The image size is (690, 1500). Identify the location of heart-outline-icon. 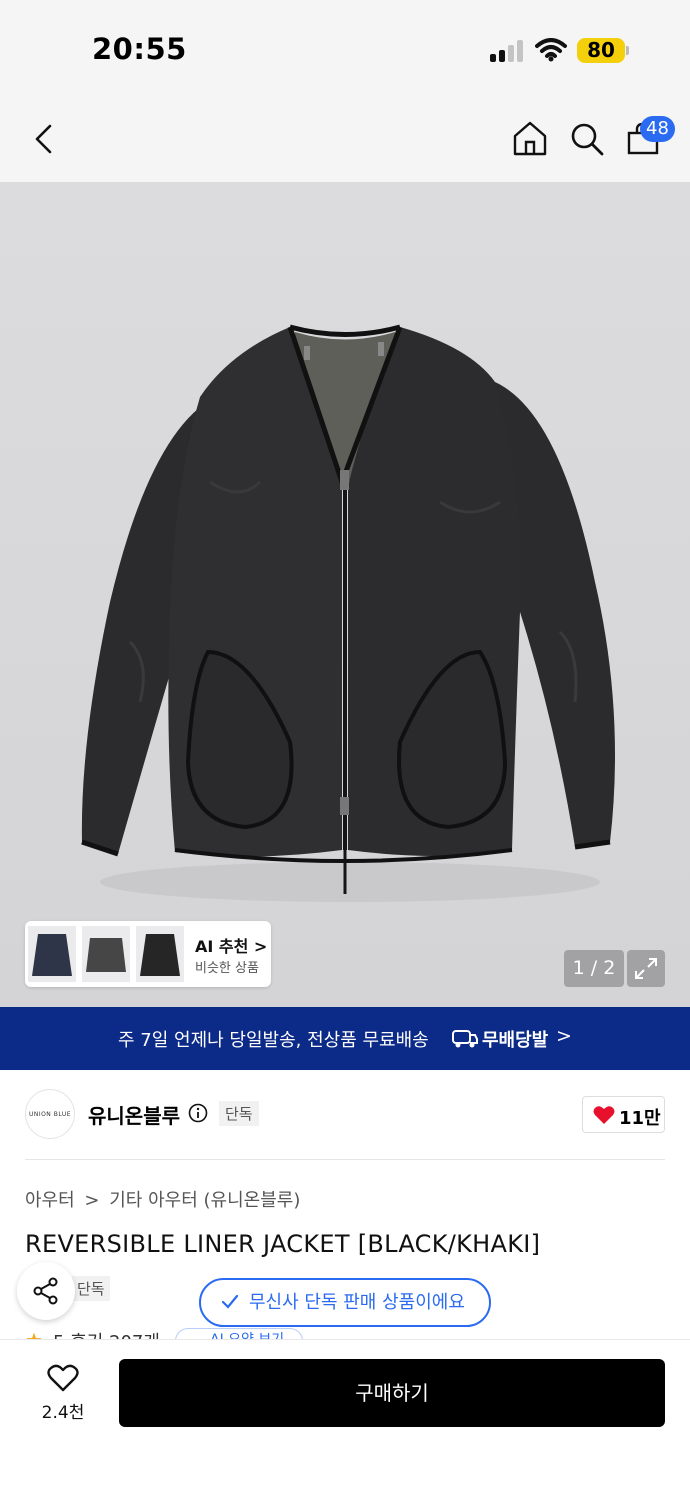
(63, 1378).